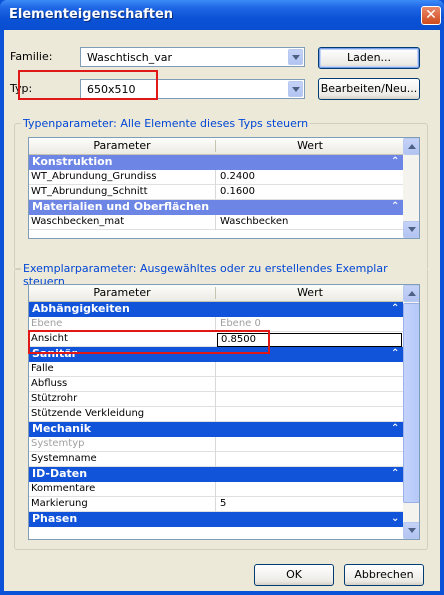 Image resolution: width=444 pixels, height=595 pixels. What do you see at coordinates (216, 444) in the screenshot?
I see `table-row: Systemtyp` at bounding box center [216, 444].